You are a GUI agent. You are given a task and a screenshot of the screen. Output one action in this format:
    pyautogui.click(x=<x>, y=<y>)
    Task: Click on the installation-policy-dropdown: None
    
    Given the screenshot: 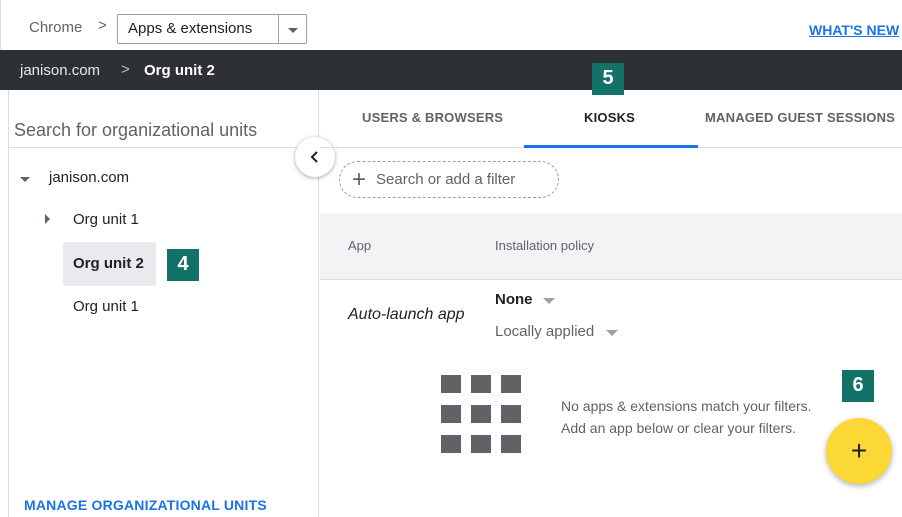 What is the action you would take?
    pyautogui.click(x=514, y=299)
    